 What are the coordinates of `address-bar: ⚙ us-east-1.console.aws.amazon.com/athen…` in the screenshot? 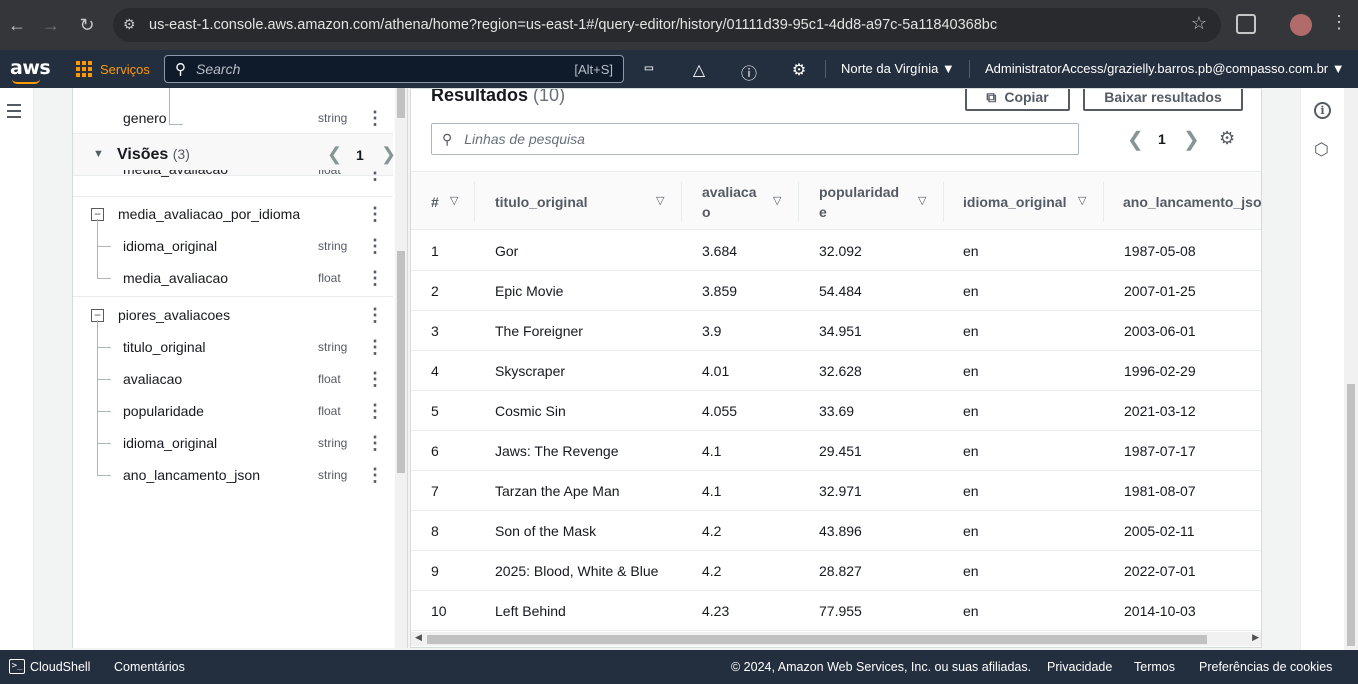 It's located at (667, 25).